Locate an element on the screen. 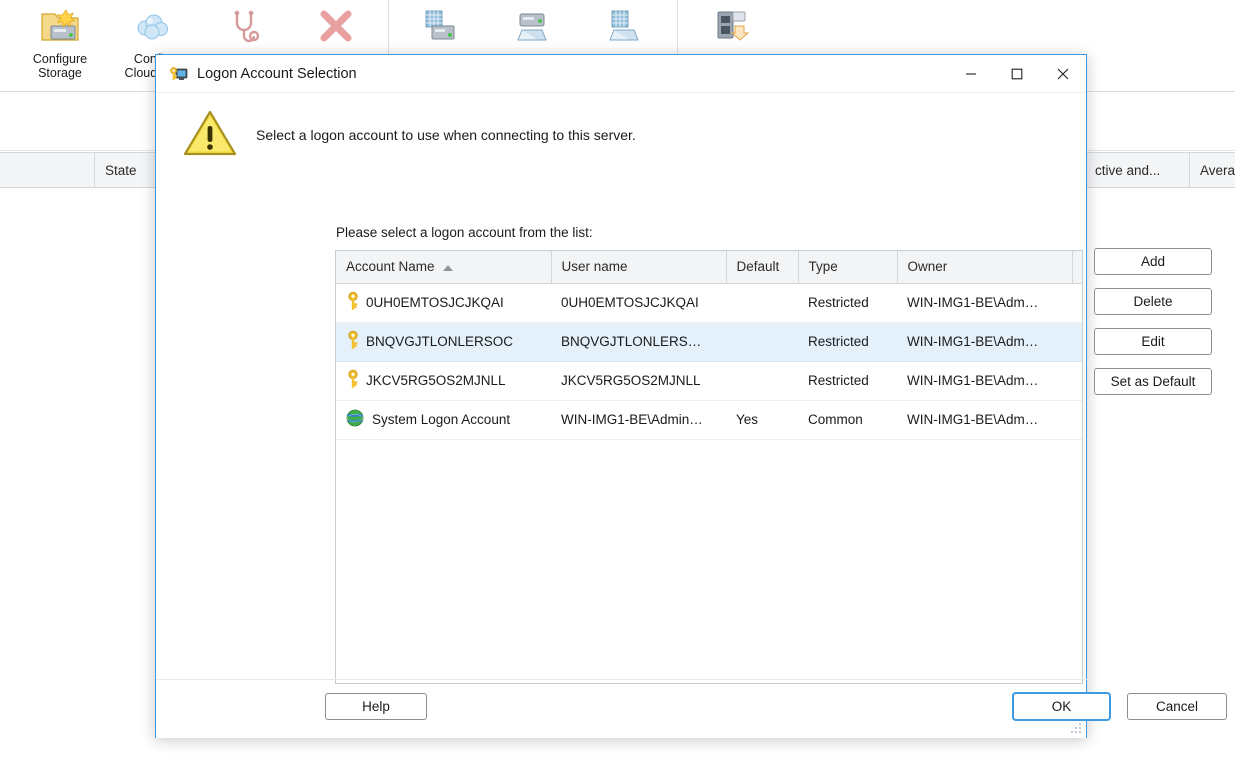 The height and width of the screenshot is (766, 1235). cell-account-name: JKCV5RG5OS2MJNLL is located at coordinates (443, 381).